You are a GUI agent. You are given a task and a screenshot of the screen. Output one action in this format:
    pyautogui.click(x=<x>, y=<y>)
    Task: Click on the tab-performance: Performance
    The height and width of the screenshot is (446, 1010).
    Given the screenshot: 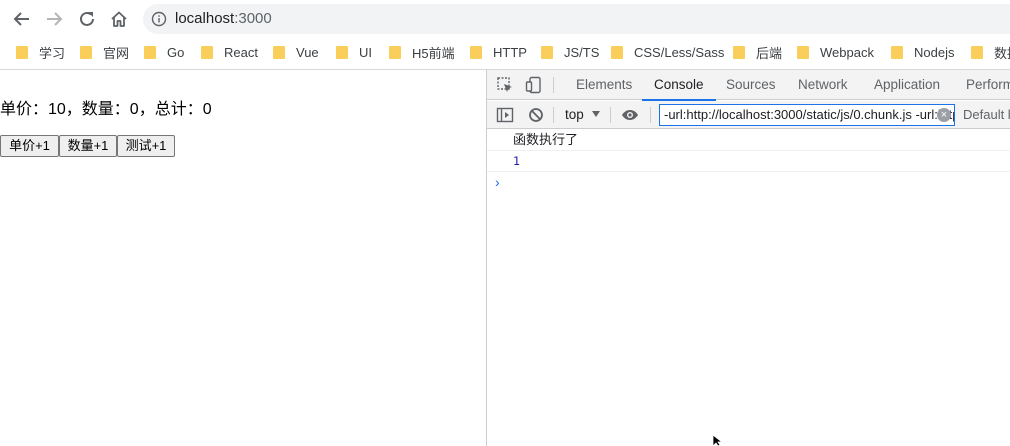 What is the action you would take?
    pyautogui.click(x=988, y=85)
    